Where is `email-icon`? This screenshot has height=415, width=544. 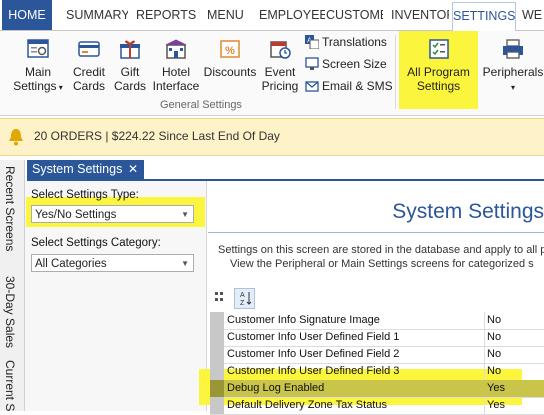
email-icon is located at coordinates (312, 86).